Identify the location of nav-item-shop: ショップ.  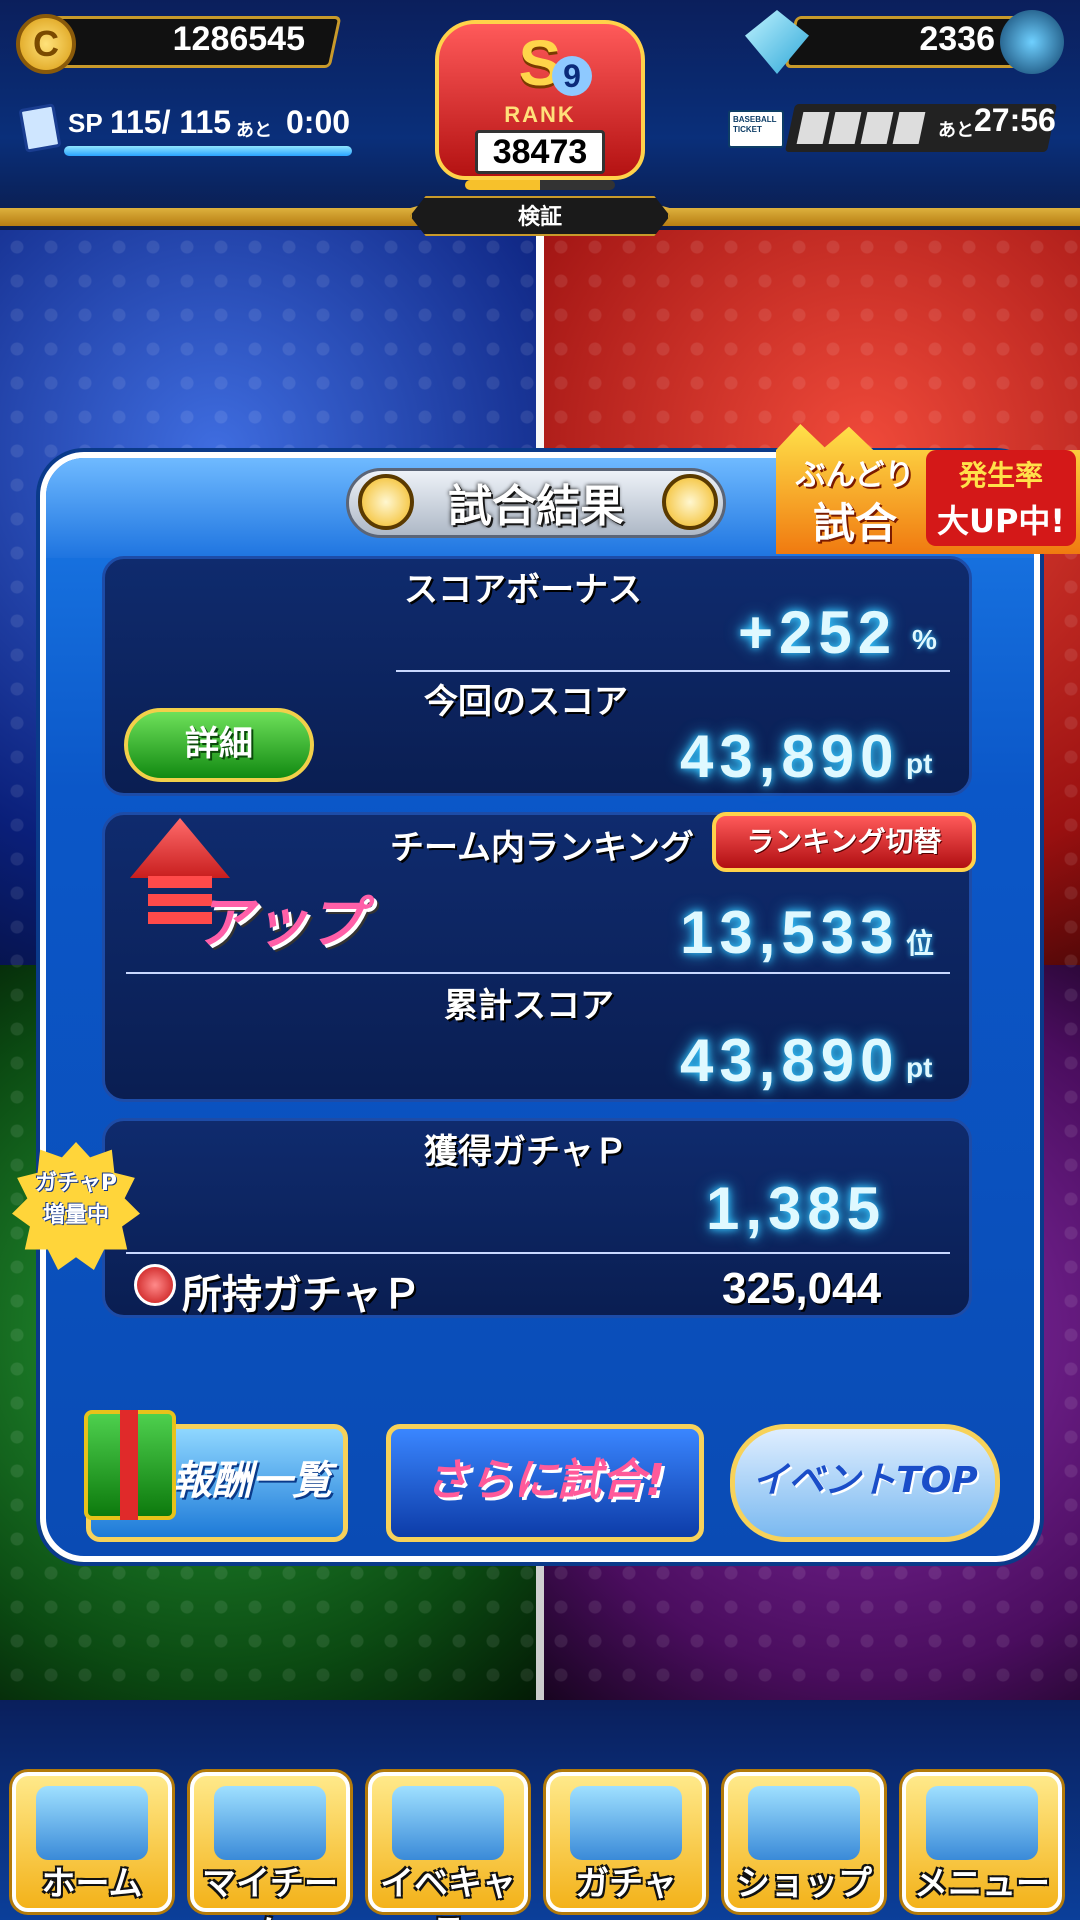
(804, 1842).